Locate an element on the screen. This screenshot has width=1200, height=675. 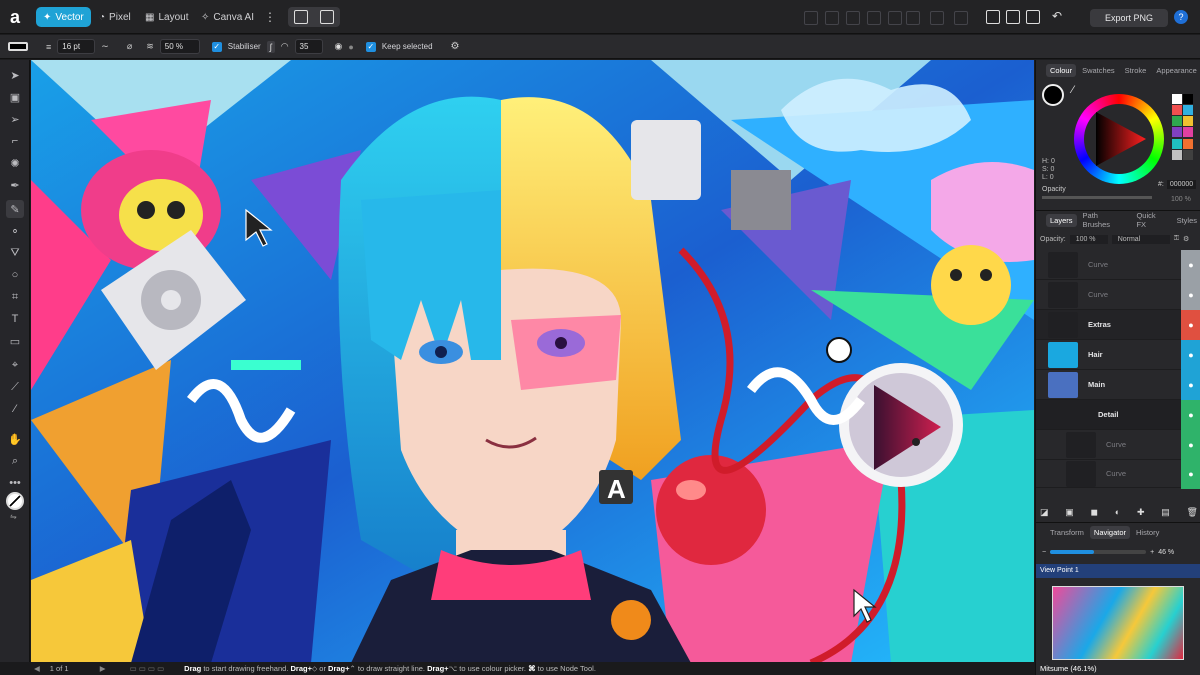
stabiliser-checkbox: ✓ is located at coordinates (216, 46).